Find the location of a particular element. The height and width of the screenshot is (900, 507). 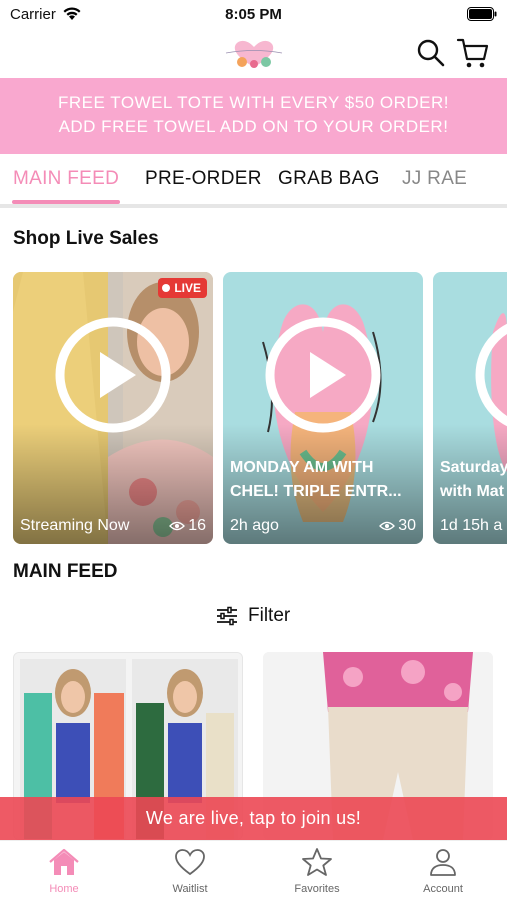

filter-button: Filter is located at coordinates (253, 616).